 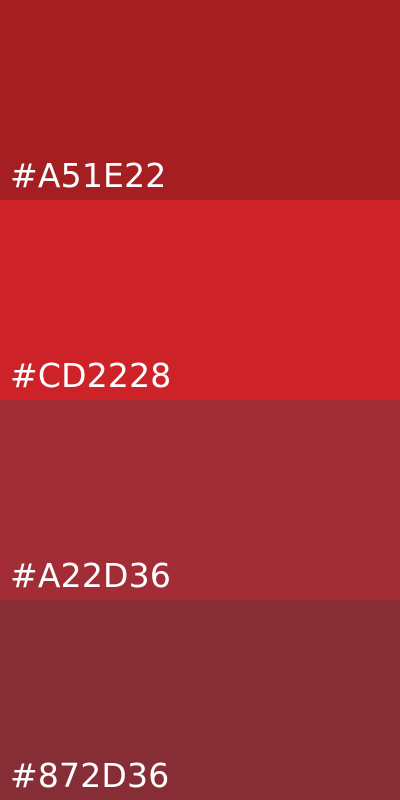 I want to click on hex-code-label-3: #A22D36, so click(x=91, y=575).